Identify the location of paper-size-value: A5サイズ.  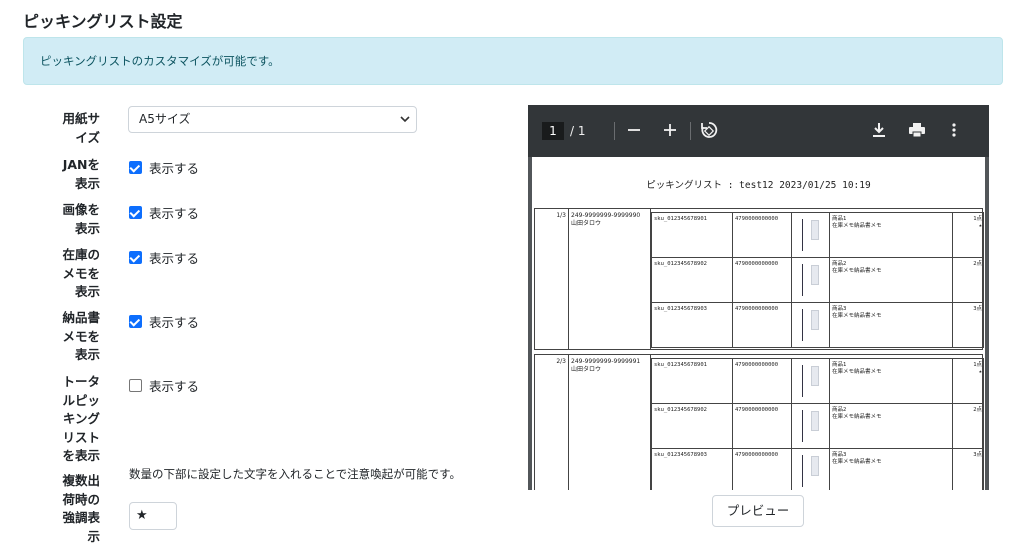
(165, 119).